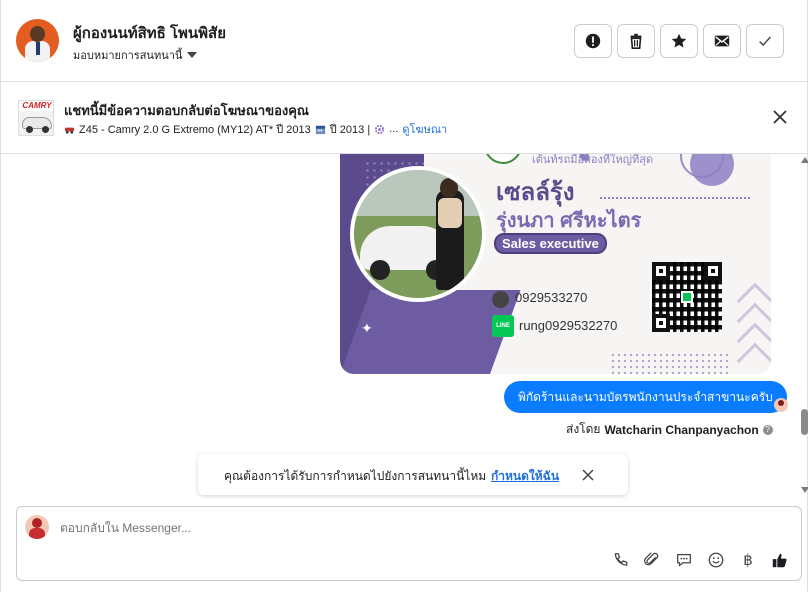  Describe the element at coordinates (681, 429) in the screenshot. I see `sender-name: Watcharin Chanpanyachon` at that location.